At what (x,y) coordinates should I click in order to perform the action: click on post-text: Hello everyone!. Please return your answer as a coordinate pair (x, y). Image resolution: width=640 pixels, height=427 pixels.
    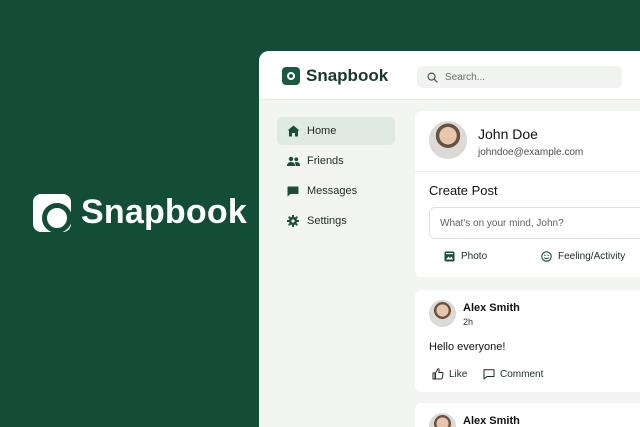
    Looking at the image, I should click on (467, 347).